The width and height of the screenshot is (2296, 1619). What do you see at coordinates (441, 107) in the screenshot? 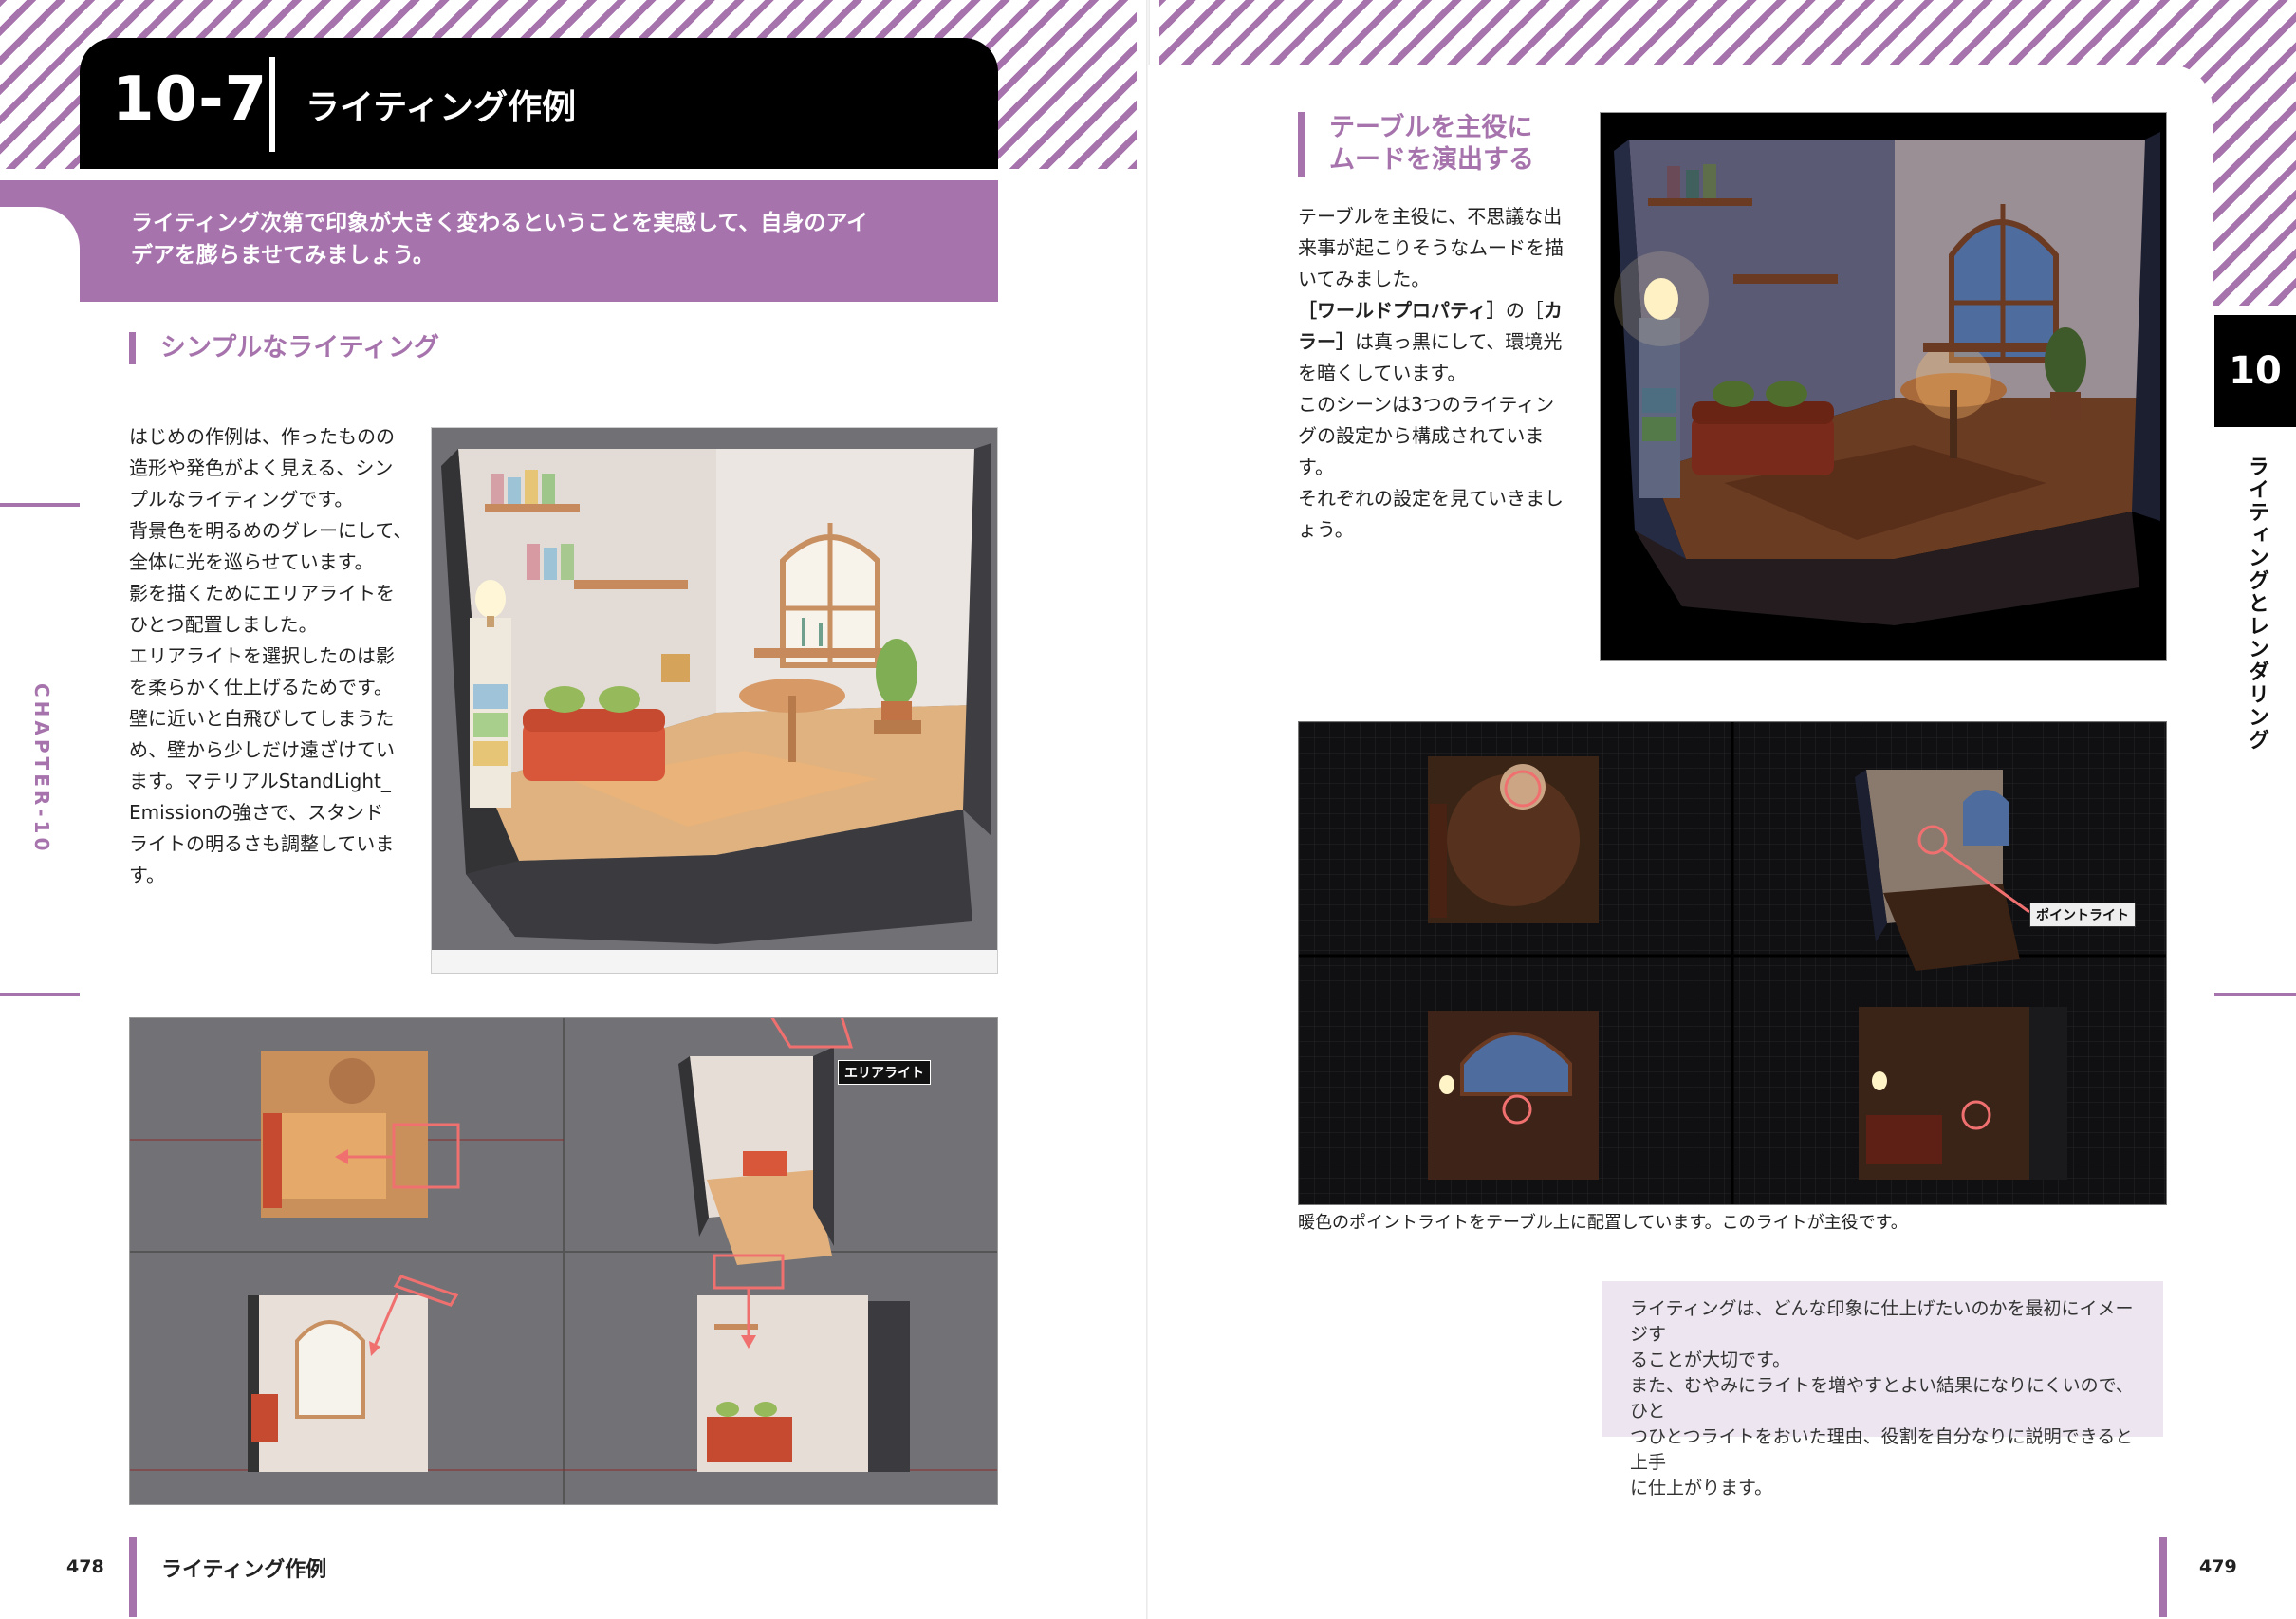
I see `section-title: ライティング作例` at bounding box center [441, 107].